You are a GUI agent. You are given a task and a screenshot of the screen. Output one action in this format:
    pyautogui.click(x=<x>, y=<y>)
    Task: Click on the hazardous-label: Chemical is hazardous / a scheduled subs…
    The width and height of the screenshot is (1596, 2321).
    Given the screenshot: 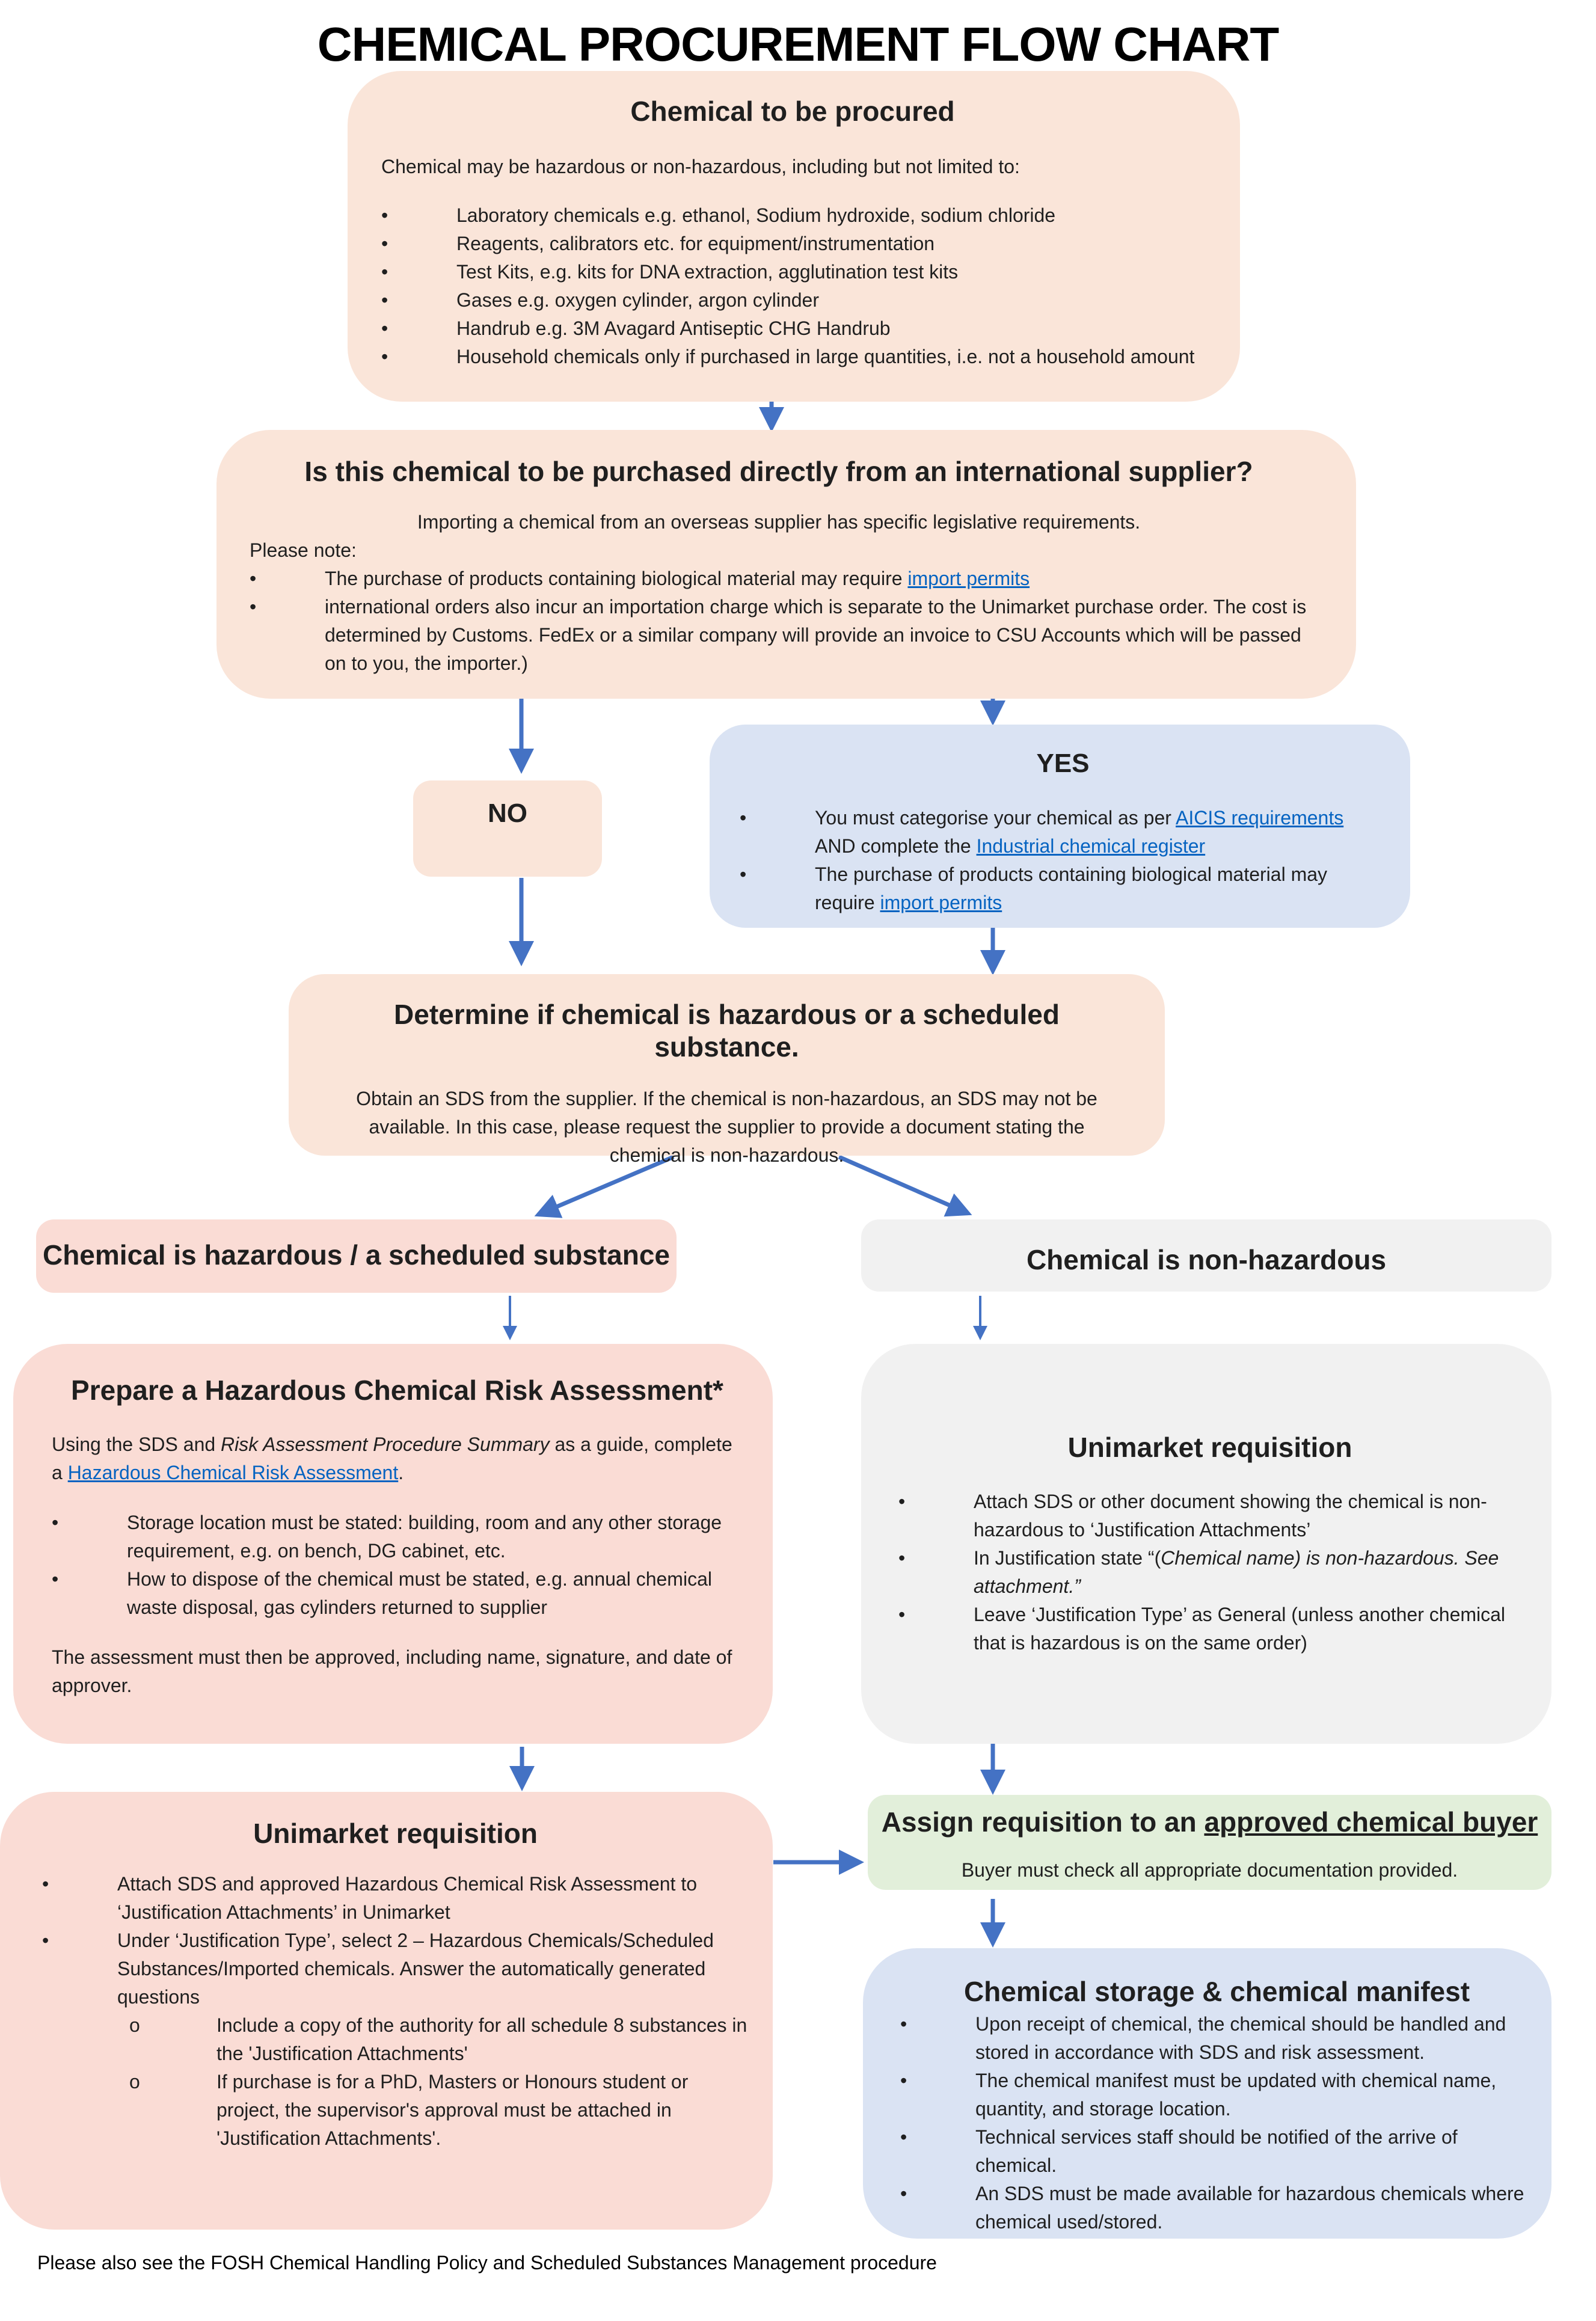 What is the action you would take?
    pyautogui.click(x=356, y=1255)
    